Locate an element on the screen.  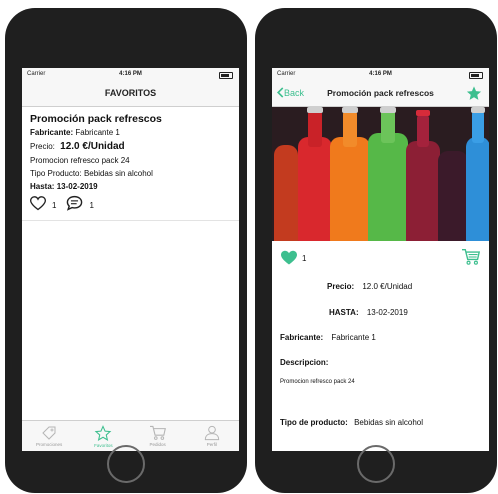
description-label: Descripcion: is located at coordinates (304, 362).